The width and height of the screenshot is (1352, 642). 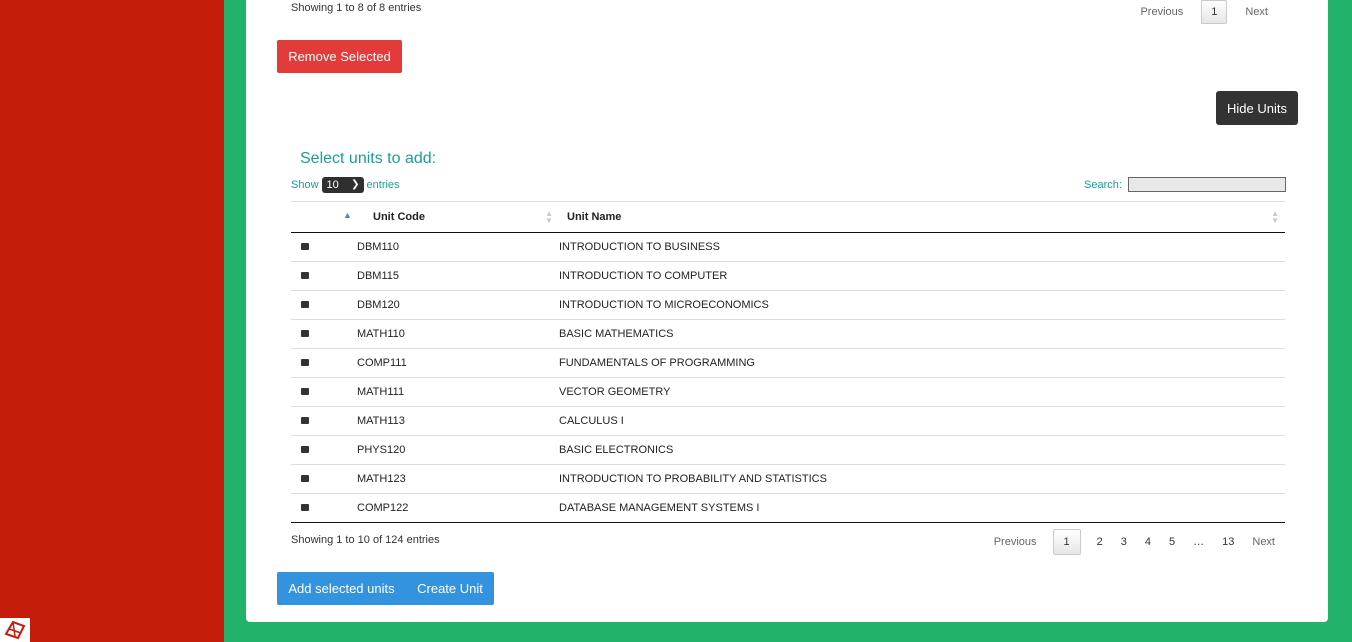 I want to click on table-row: DBM115 INTRODUCTION TO COMPUTER, so click(x=788, y=276).